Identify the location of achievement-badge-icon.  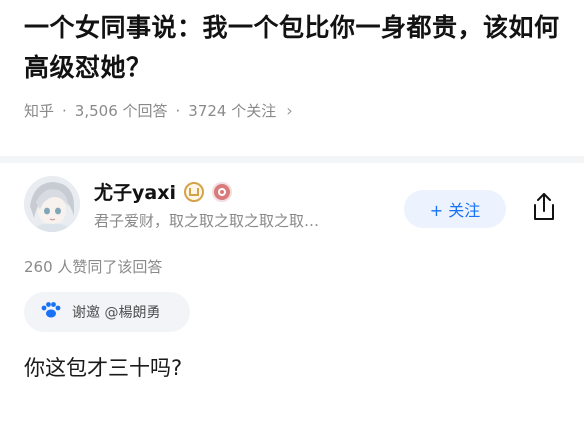
(221, 191).